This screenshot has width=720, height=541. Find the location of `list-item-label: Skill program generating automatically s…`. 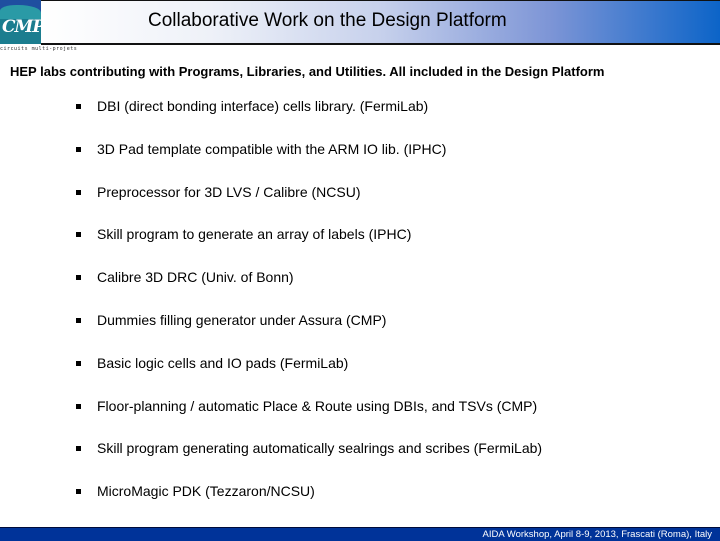

list-item-label: Skill program generating automatically s… is located at coordinates (320, 448).